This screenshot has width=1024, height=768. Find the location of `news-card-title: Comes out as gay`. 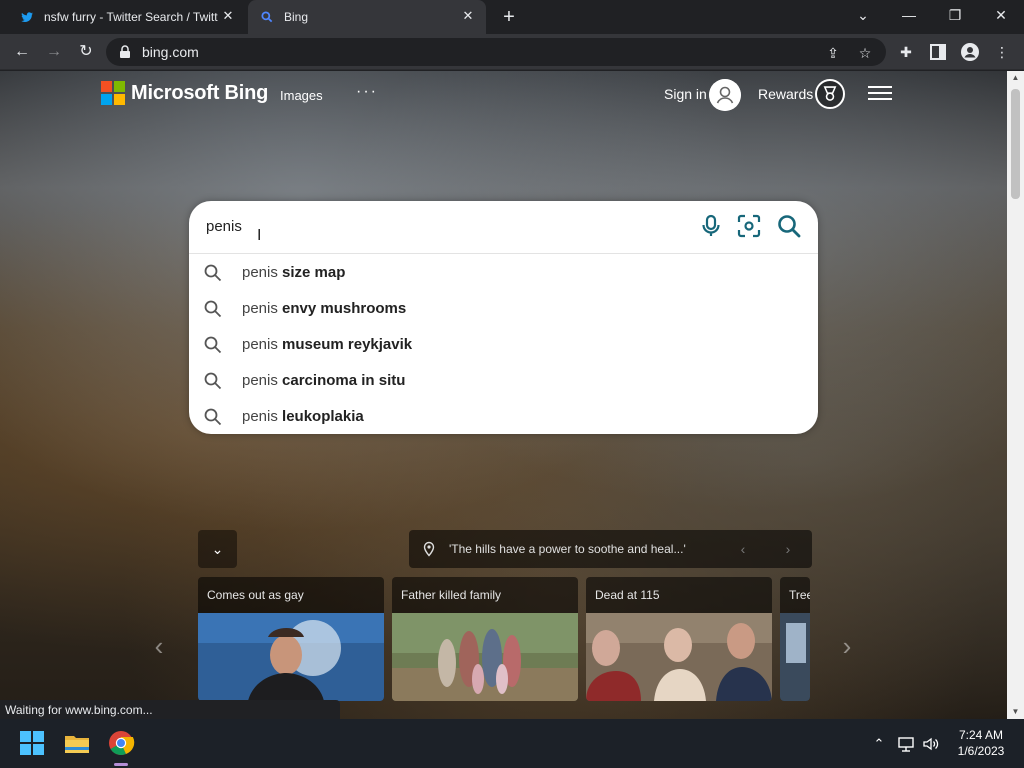

news-card-title: Comes out as gay is located at coordinates (255, 595).